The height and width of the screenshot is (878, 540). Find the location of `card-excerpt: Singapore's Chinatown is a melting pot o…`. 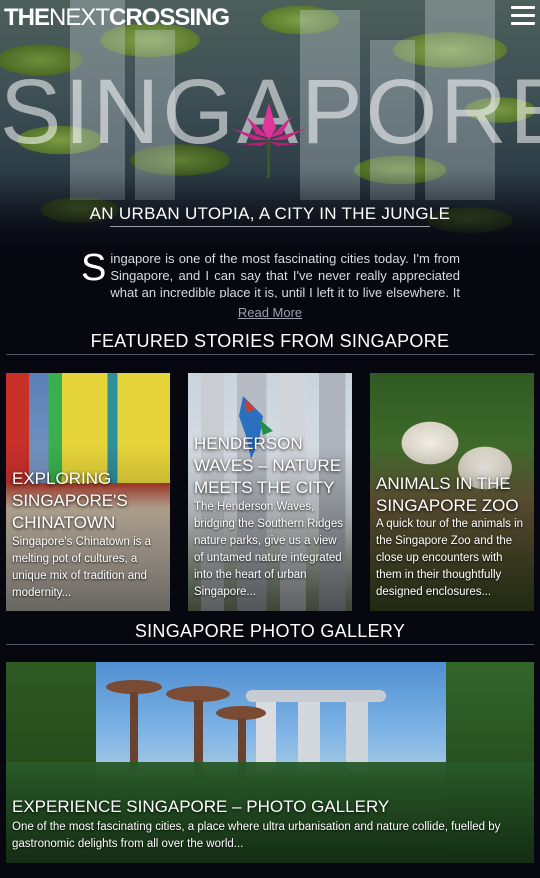

card-excerpt: Singapore's Chinatown is a melting pot o… is located at coordinates (81, 567).